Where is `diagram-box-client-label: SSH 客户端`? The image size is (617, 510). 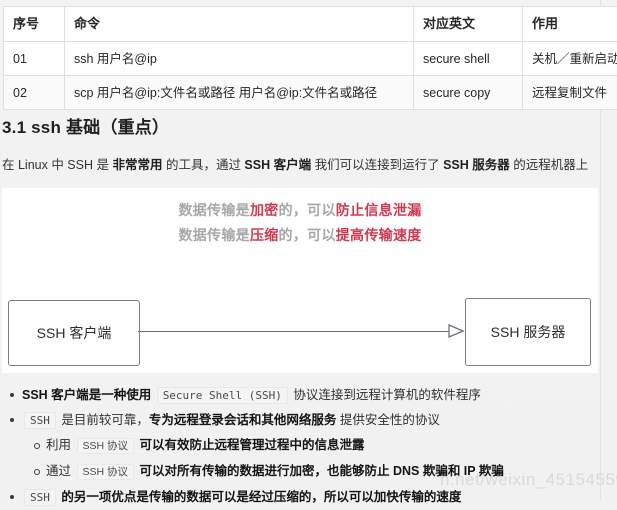
diagram-box-client-label: SSH 客户端 is located at coordinates (74, 333).